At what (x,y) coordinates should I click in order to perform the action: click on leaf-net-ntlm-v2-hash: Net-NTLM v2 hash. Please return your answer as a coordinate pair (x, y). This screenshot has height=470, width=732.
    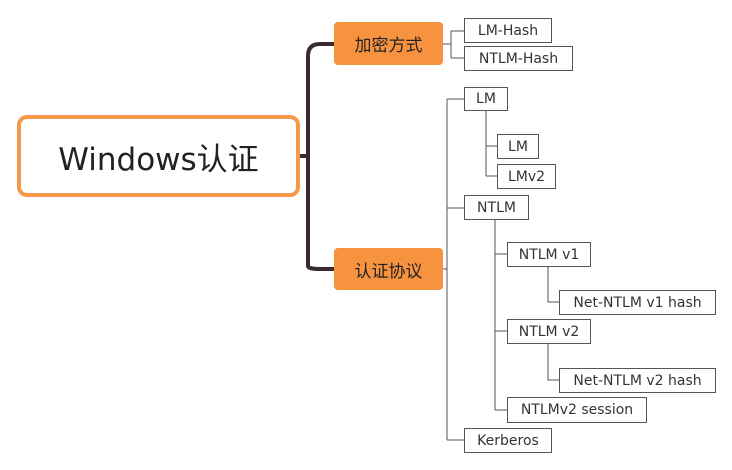
    Looking at the image, I should click on (637, 380).